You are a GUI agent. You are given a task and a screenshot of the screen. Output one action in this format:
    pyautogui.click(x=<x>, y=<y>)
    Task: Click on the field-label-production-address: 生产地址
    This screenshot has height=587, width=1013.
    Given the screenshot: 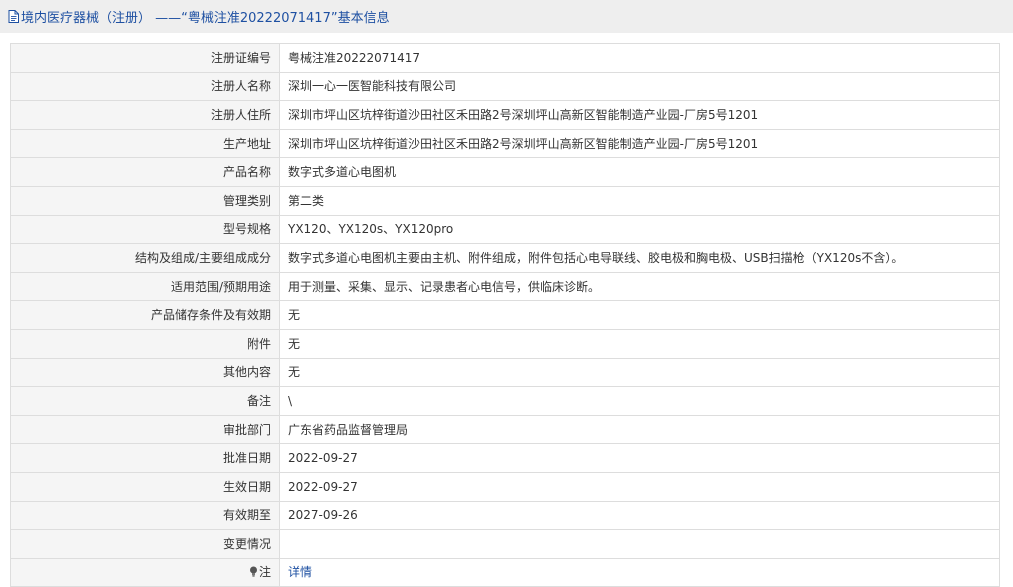 What is the action you would take?
    pyautogui.click(x=145, y=143)
    